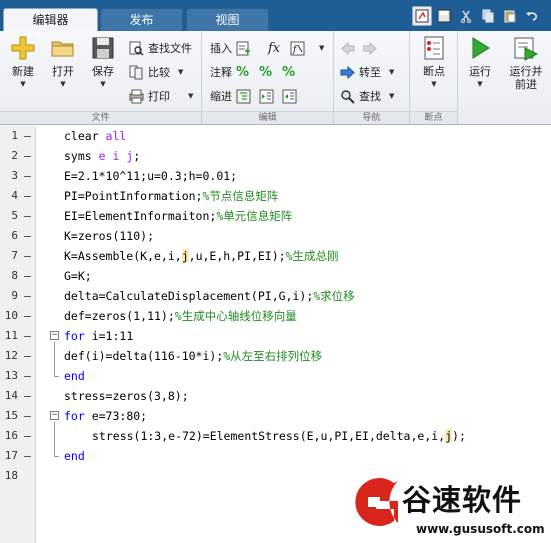 The width and height of the screenshot is (551, 543). What do you see at coordinates (275, 396) in the screenshot?
I see `code-line: 14 – stress=zeros(3,8);` at bounding box center [275, 396].